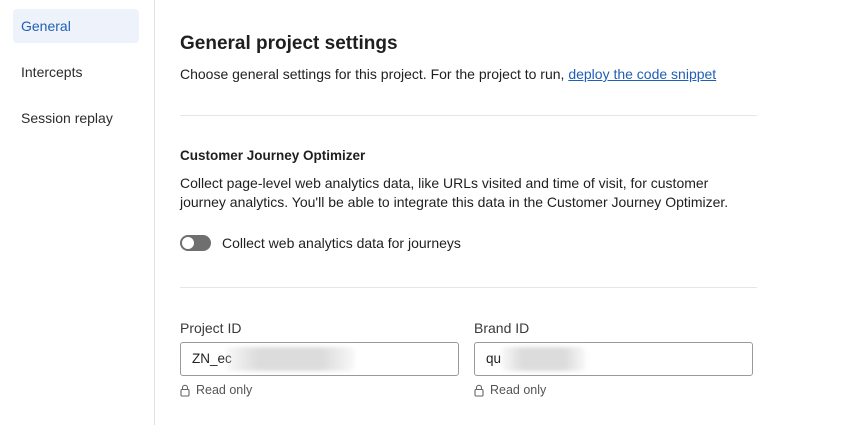  What do you see at coordinates (76, 72) in the screenshot?
I see `sidebar-item-intercepts: Intercepts` at bounding box center [76, 72].